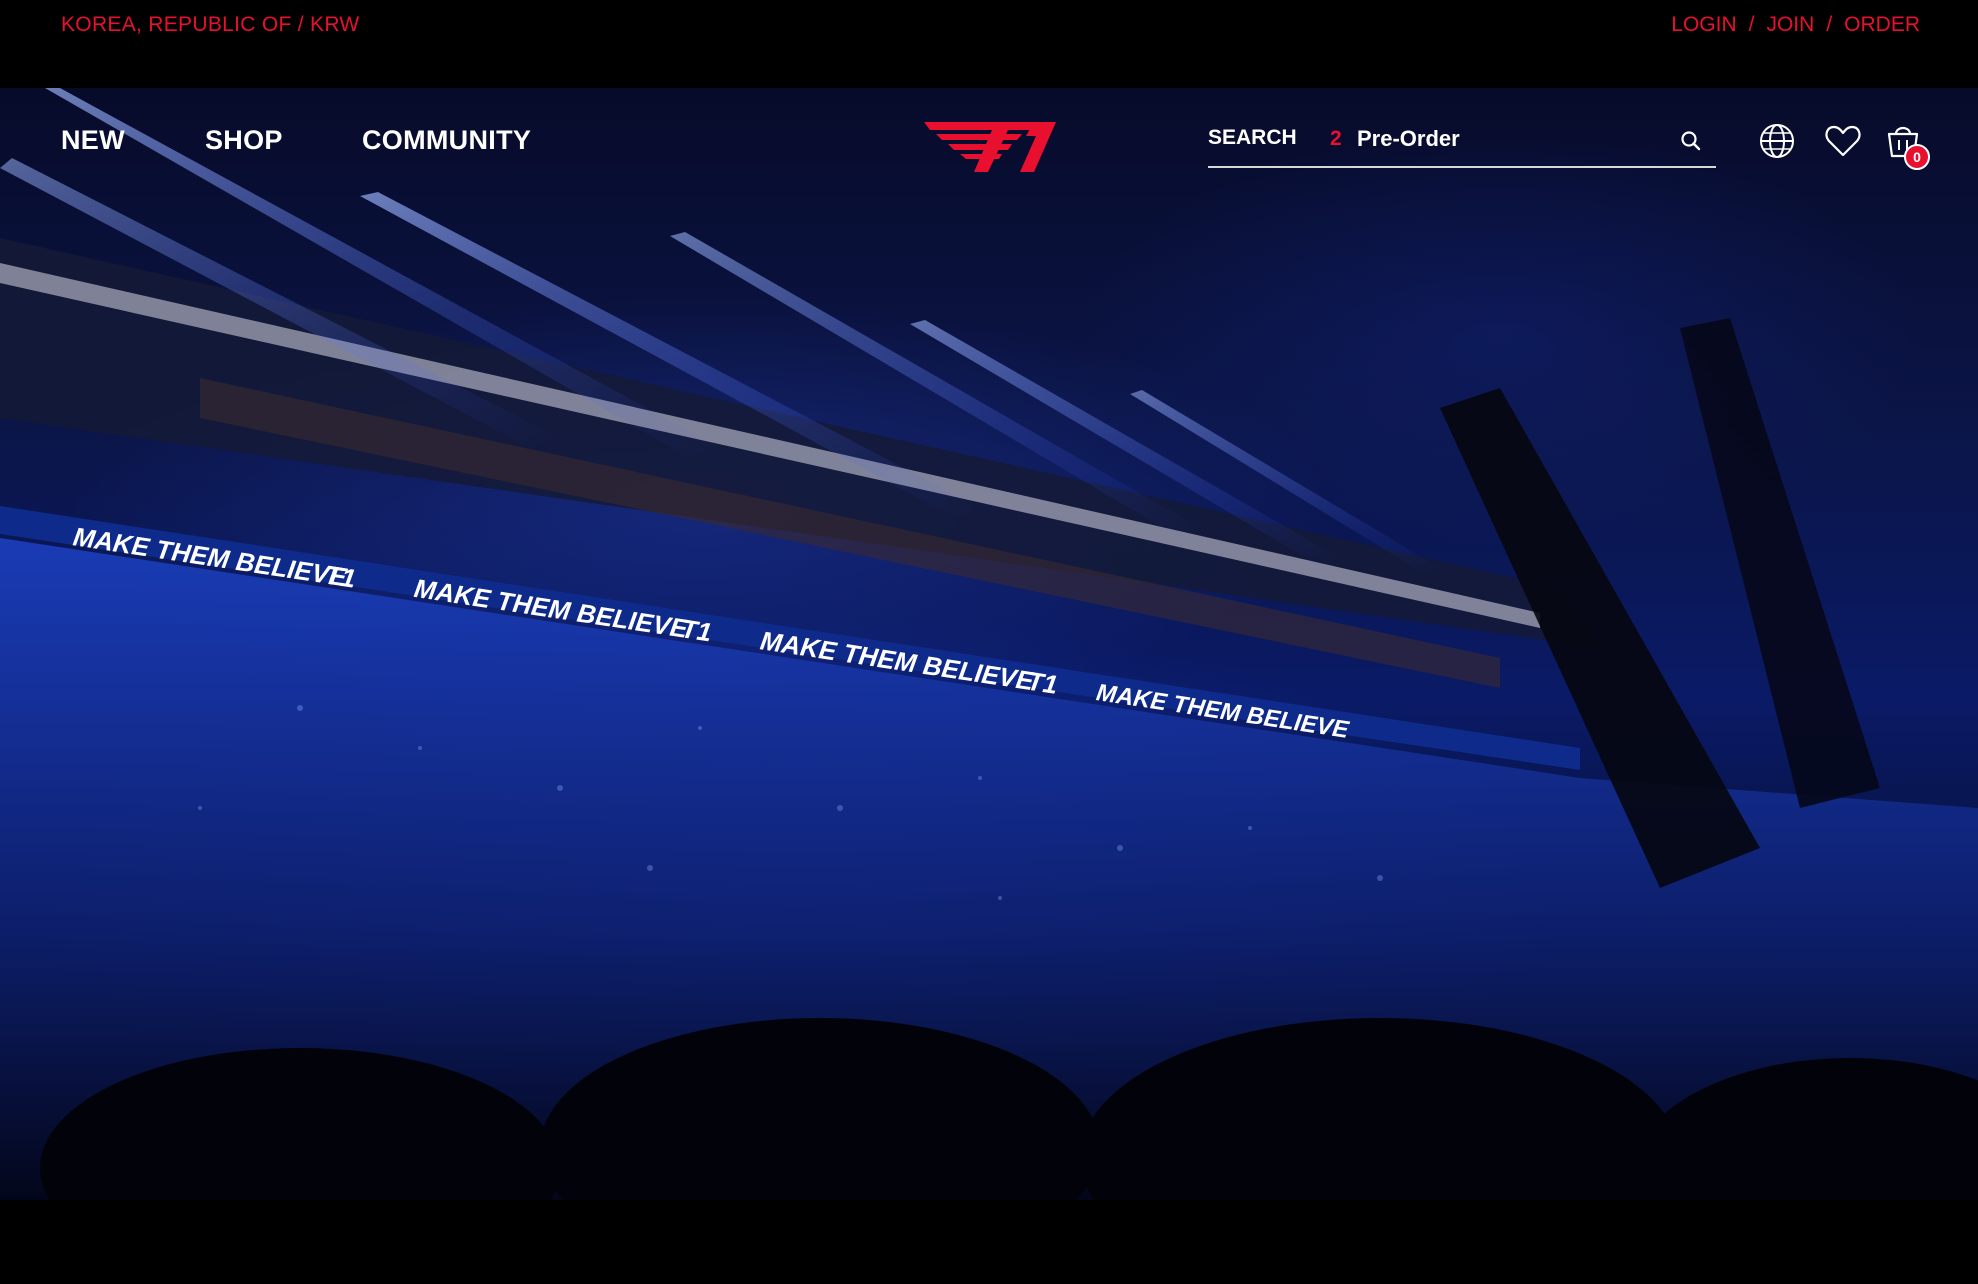 This screenshot has height=1284, width=1978. What do you see at coordinates (93, 140) in the screenshot?
I see `nav-new: NEW` at bounding box center [93, 140].